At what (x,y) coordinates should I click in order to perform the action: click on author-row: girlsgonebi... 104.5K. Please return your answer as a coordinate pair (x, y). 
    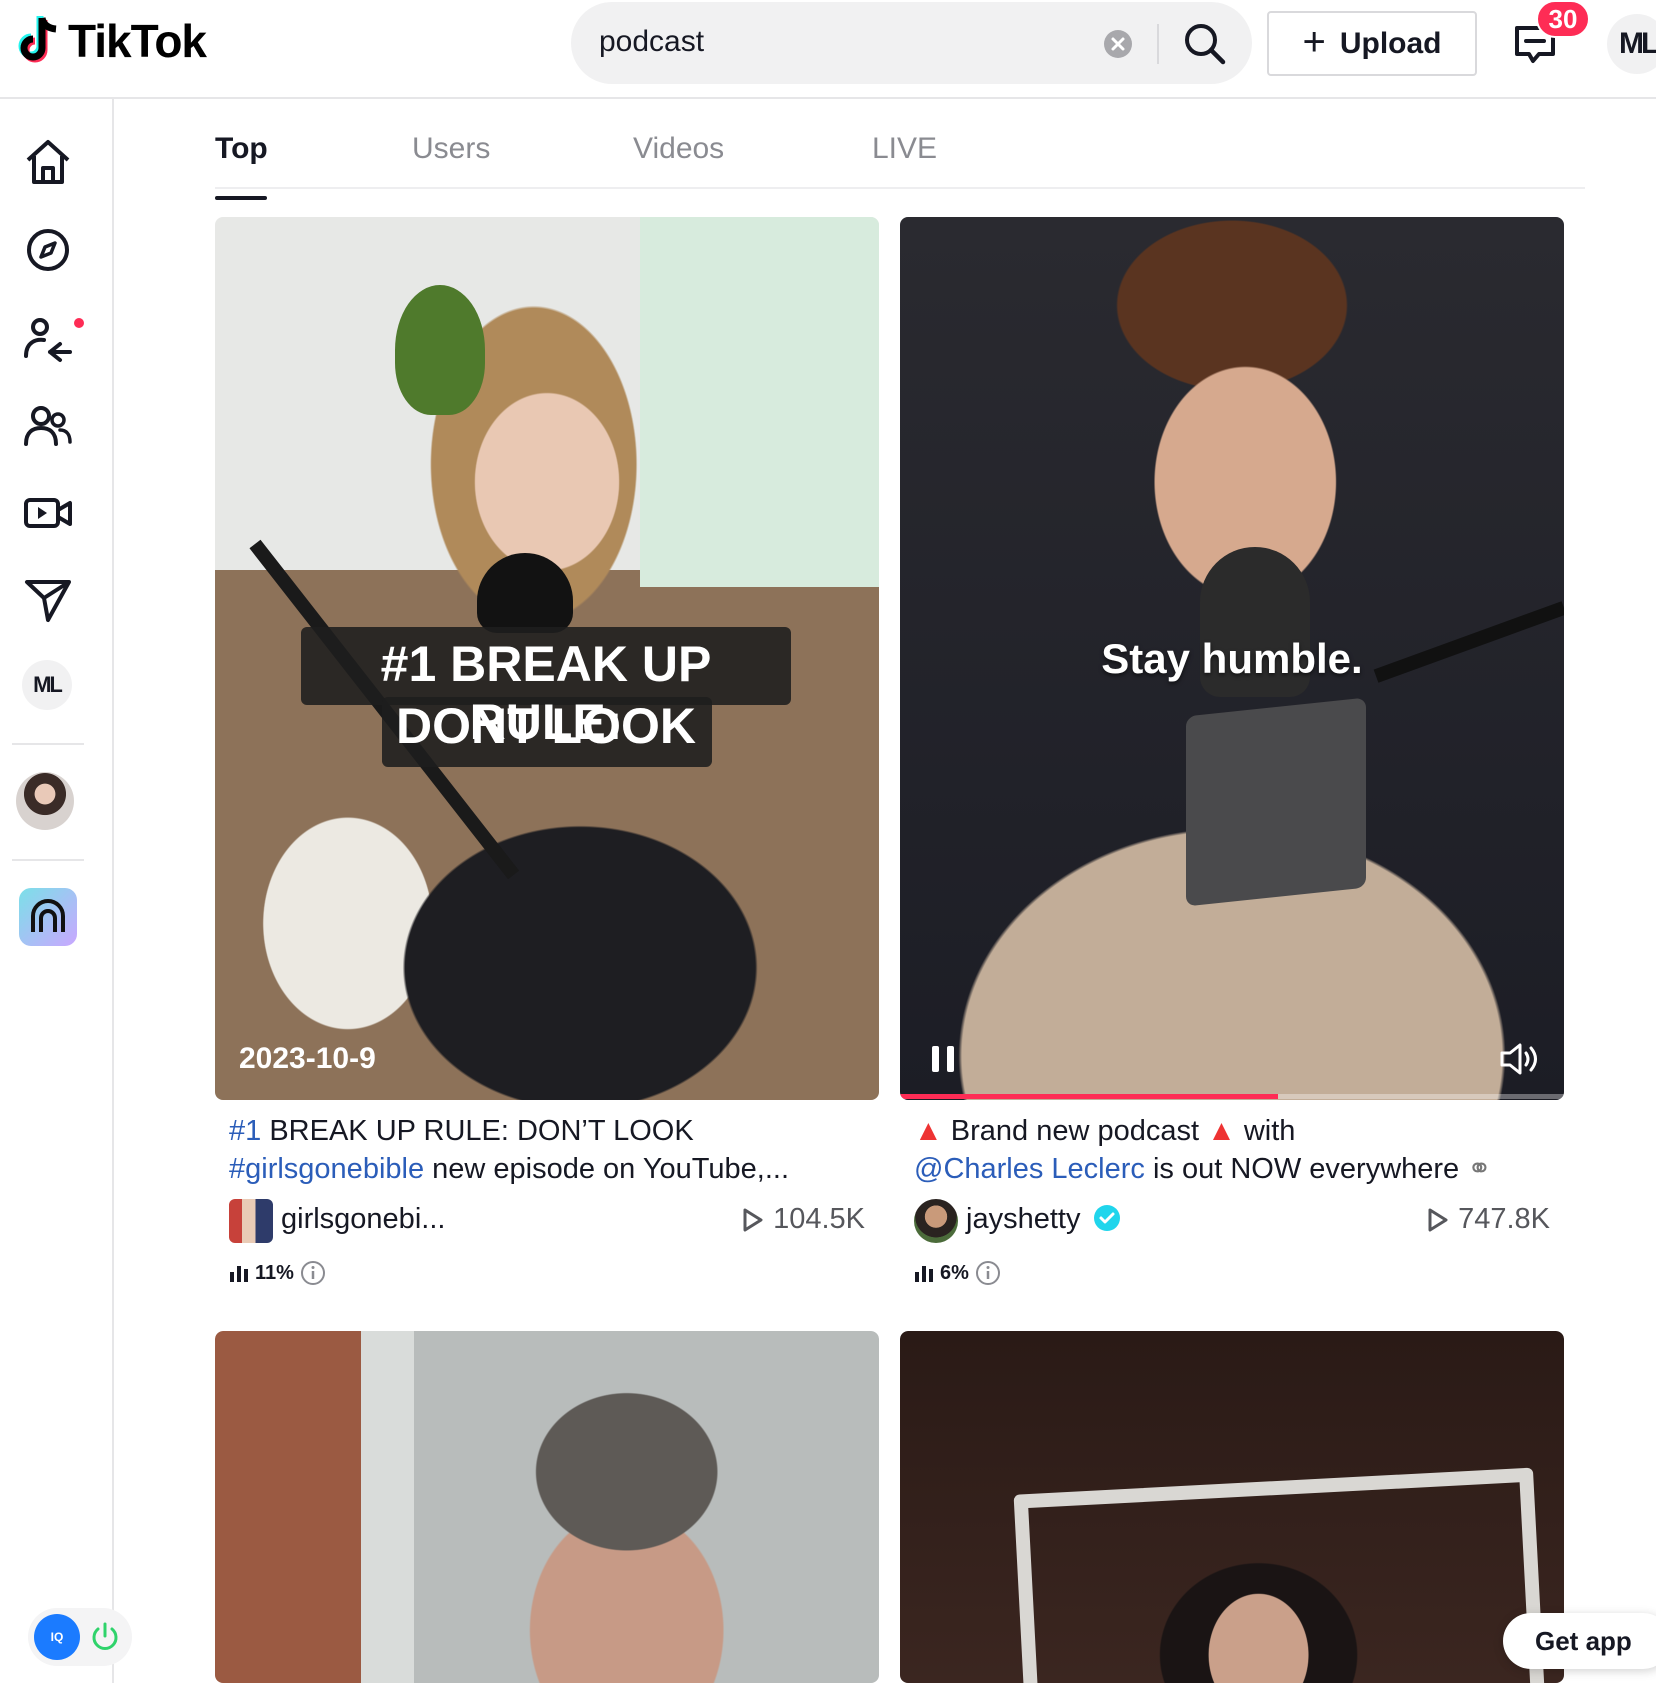
    Looking at the image, I should click on (547, 1221).